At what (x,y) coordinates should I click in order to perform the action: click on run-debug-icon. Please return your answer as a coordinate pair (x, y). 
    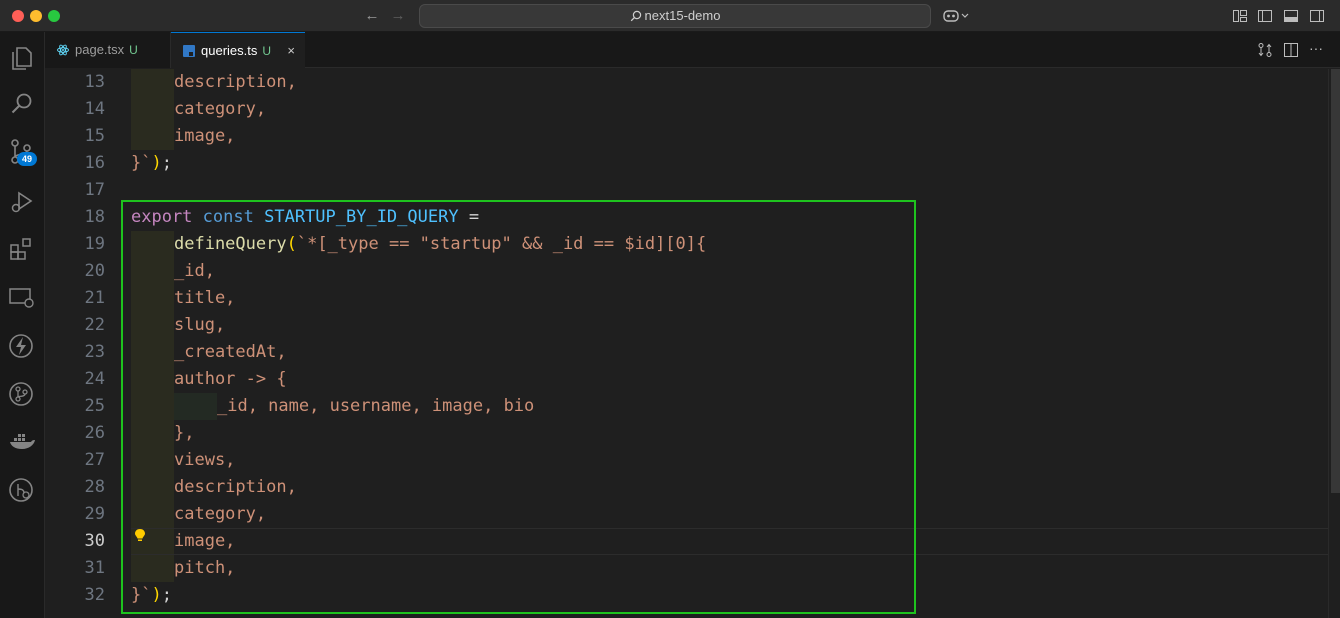
    Looking at the image, I should click on (22, 202).